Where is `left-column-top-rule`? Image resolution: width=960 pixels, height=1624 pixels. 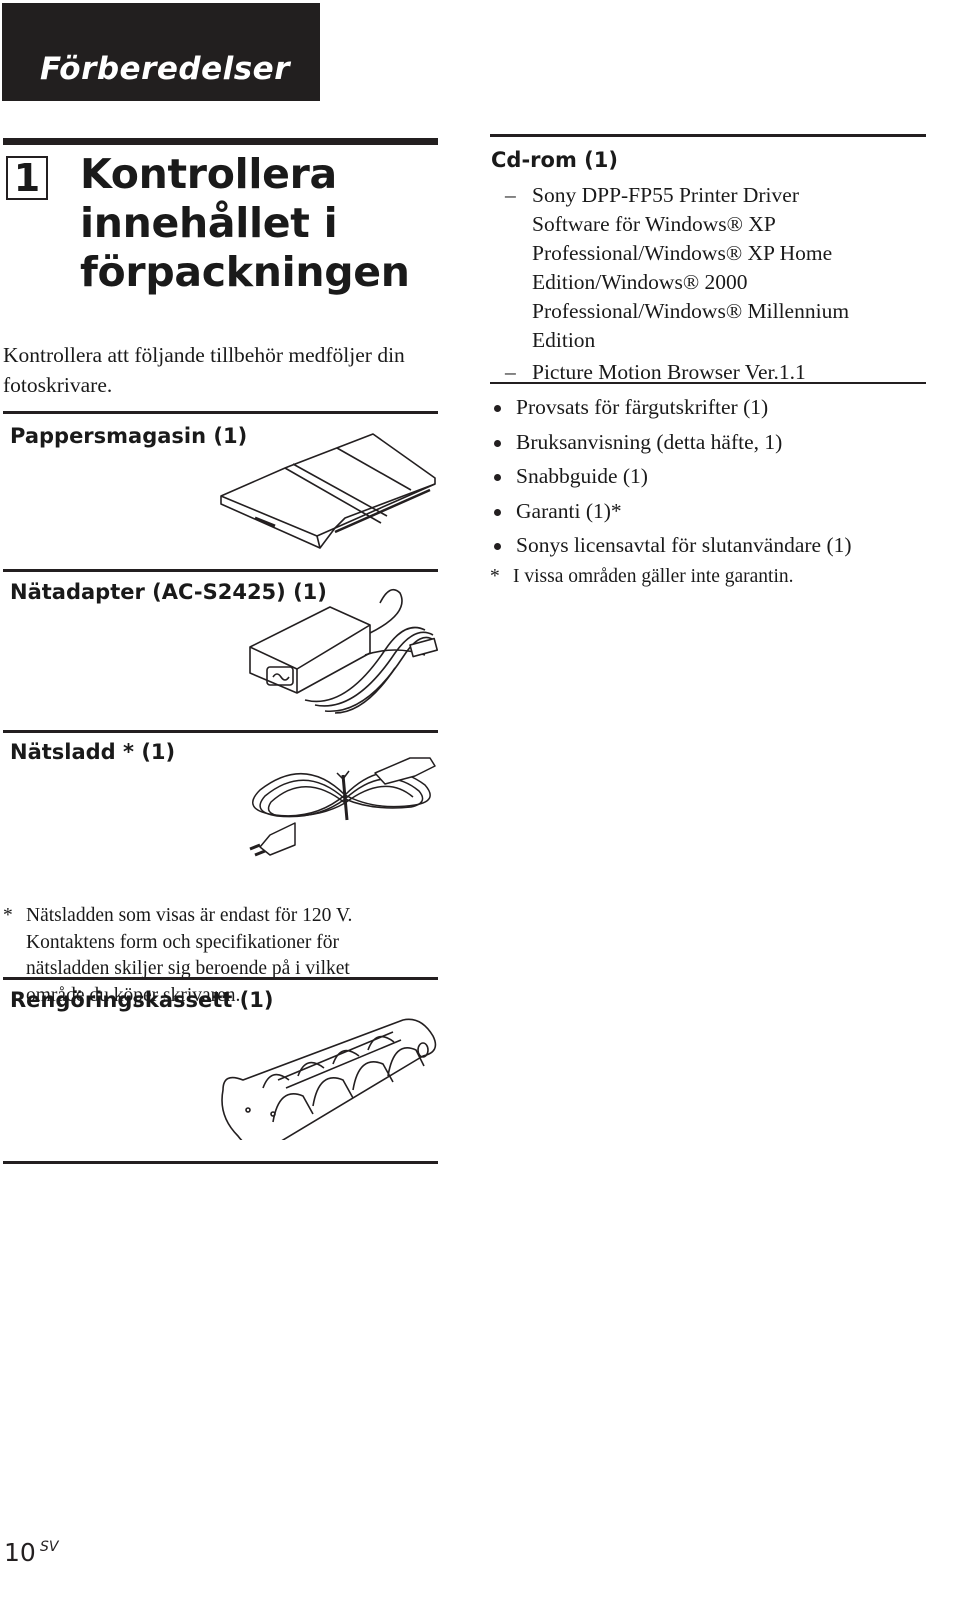 left-column-top-rule is located at coordinates (220, 141).